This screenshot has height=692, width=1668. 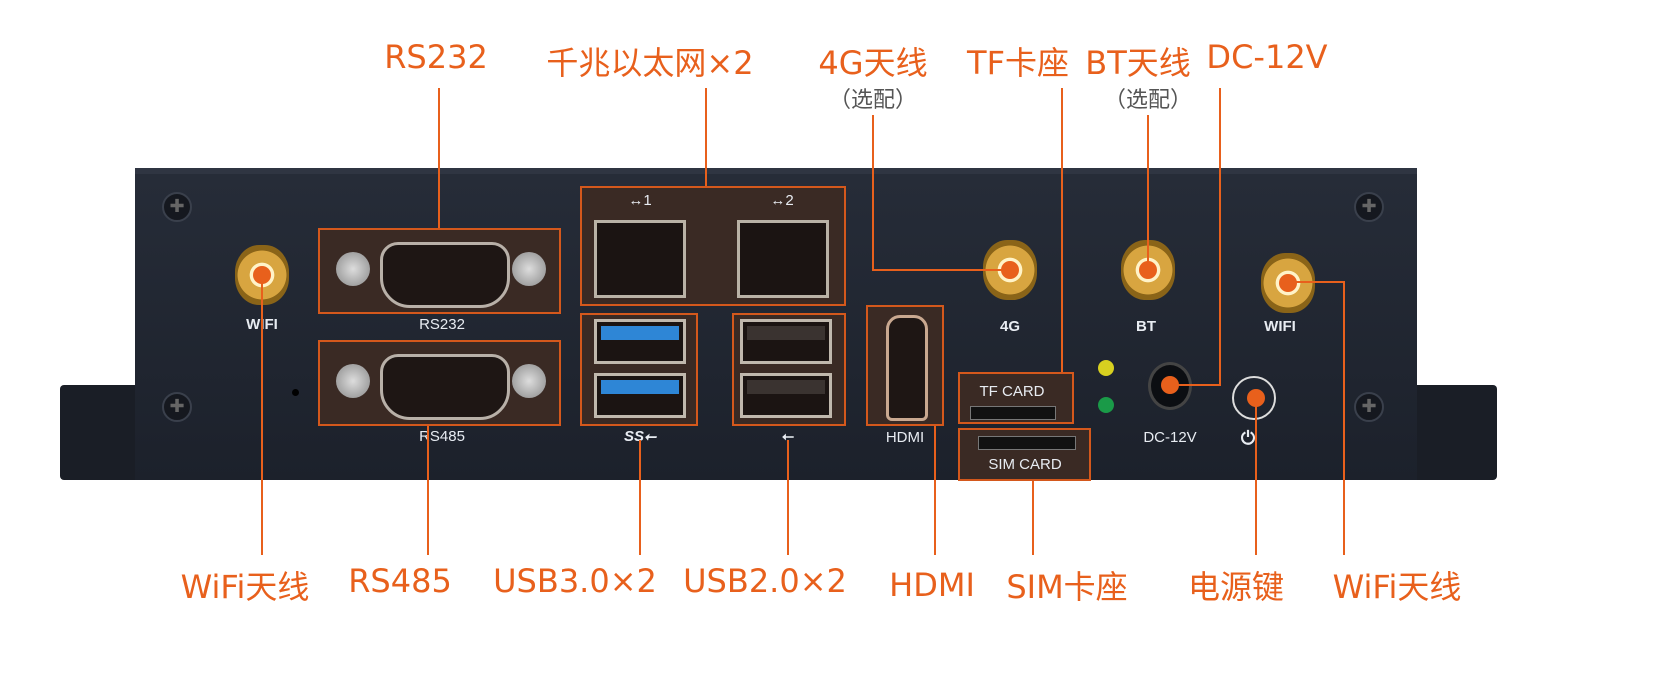 I want to click on callout-hdmi: HDMI, so click(x=932, y=585).